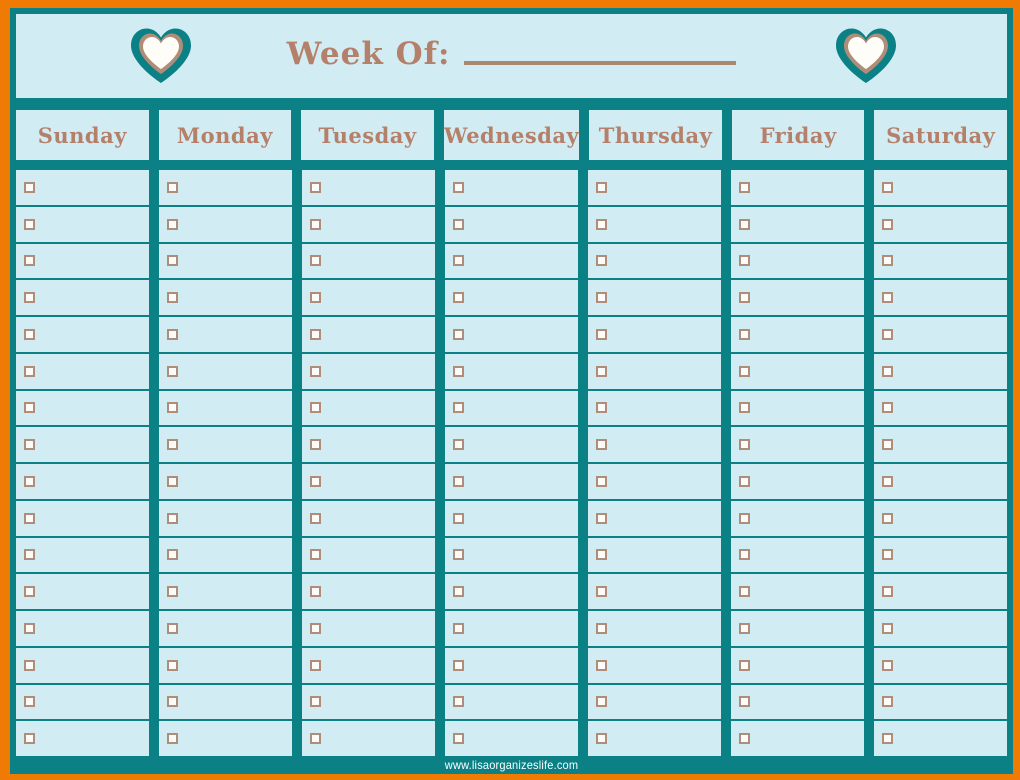  I want to click on day-header-monday: Monday, so click(225, 135).